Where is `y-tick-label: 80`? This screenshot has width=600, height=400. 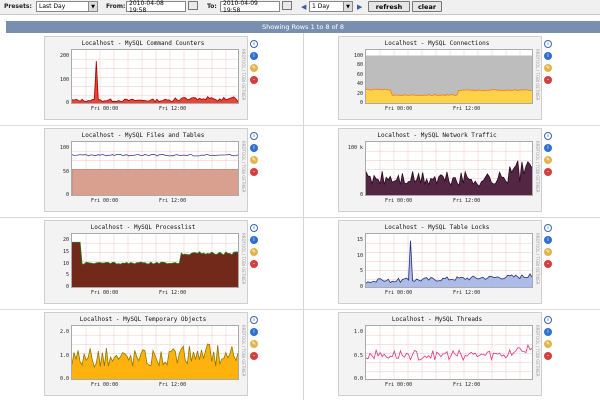 y-tick-label: 80 is located at coordinates (359, 65).